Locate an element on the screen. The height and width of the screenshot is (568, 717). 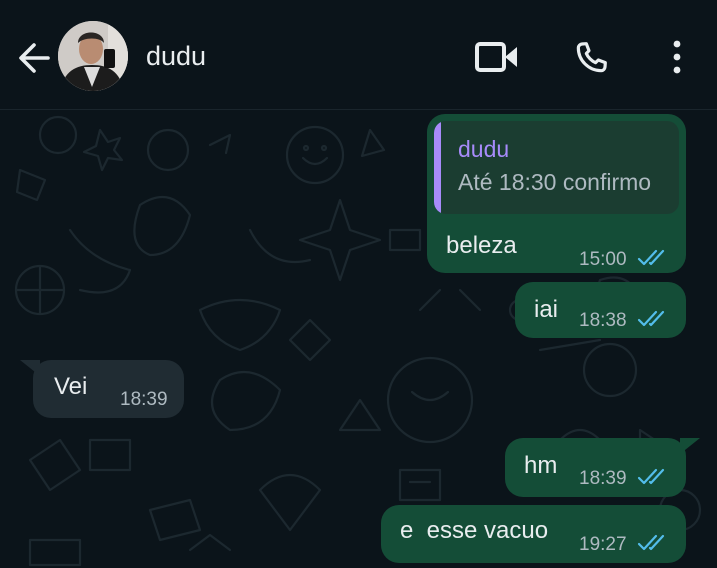
message-bubble-incoming: Vei 18:39 is located at coordinates (108, 389).